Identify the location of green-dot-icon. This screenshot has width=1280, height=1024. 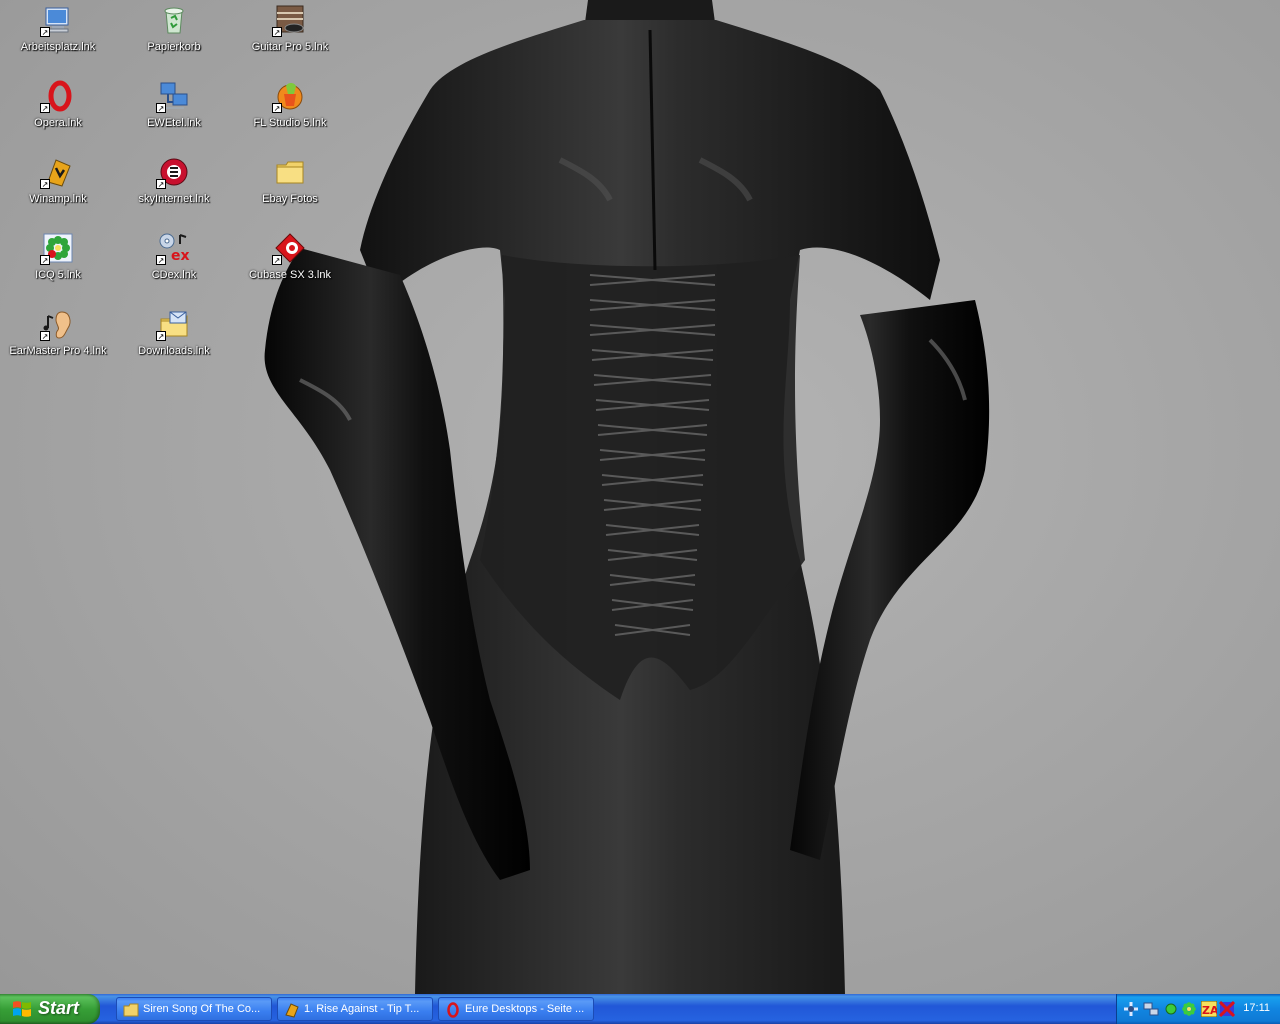
(1171, 1009).